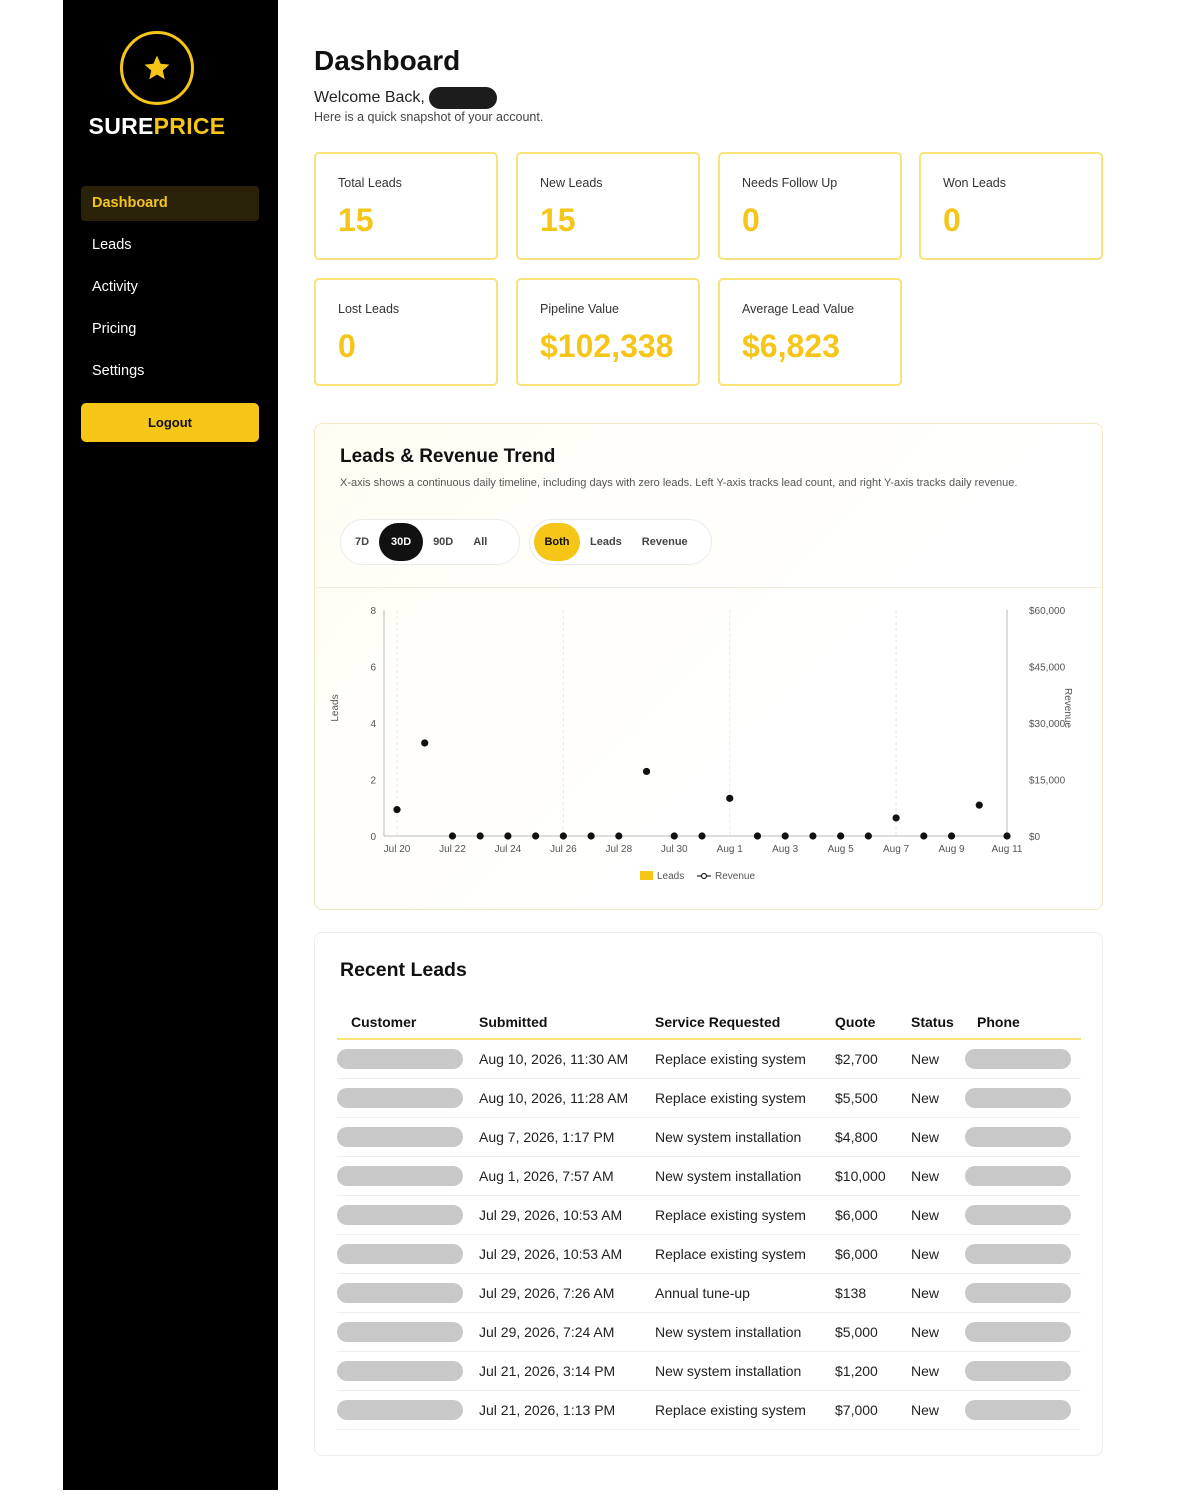  What do you see at coordinates (387, 60) in the screenshot?
I see `page-title: Dashboard` at bounding box center [387, 60].